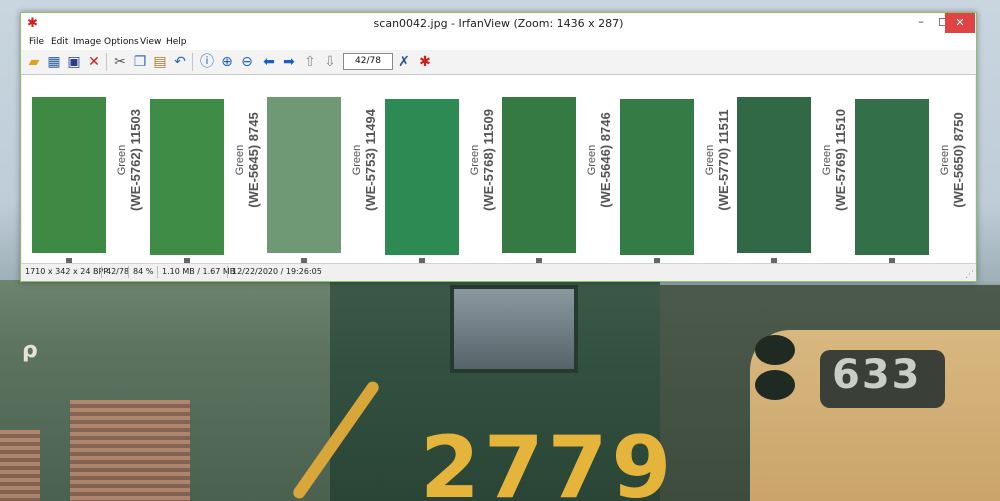  I want to click on menu-view: View, so click(150, 42).